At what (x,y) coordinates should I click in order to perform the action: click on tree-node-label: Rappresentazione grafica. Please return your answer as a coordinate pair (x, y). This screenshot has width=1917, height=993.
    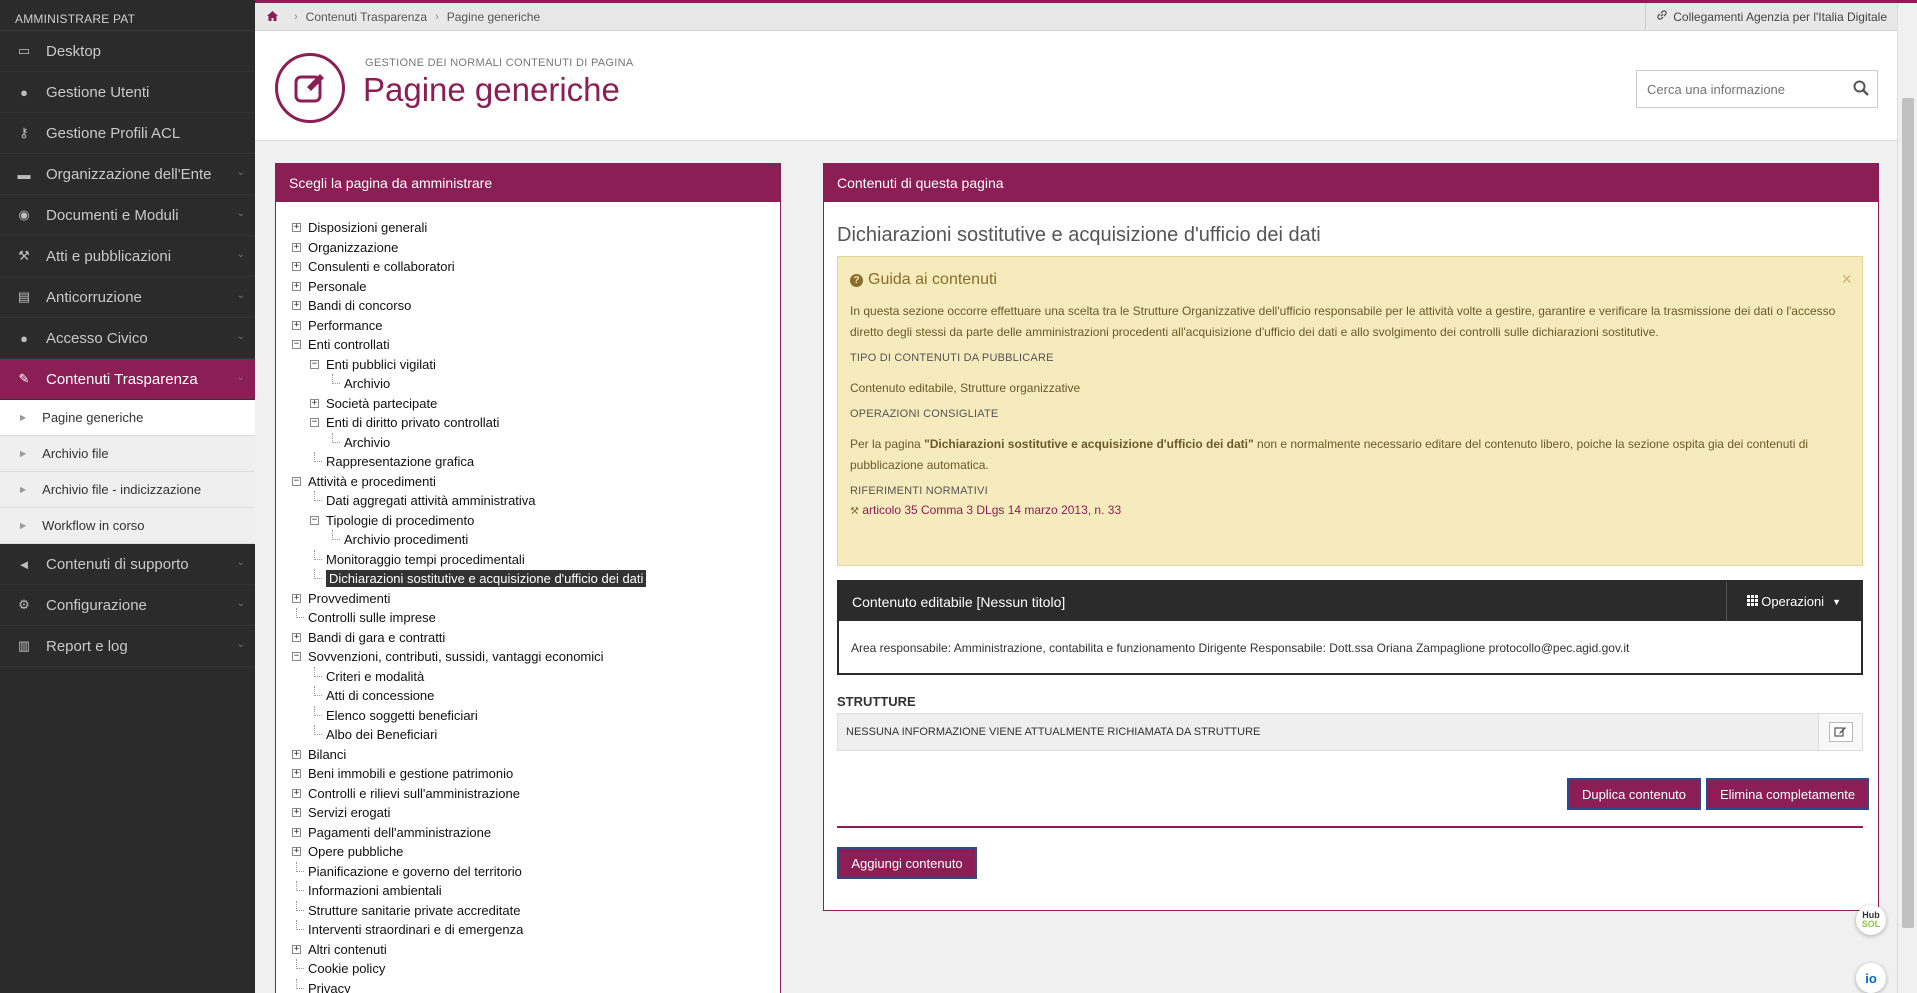
    Looking at the image, I should click on (400, 461).